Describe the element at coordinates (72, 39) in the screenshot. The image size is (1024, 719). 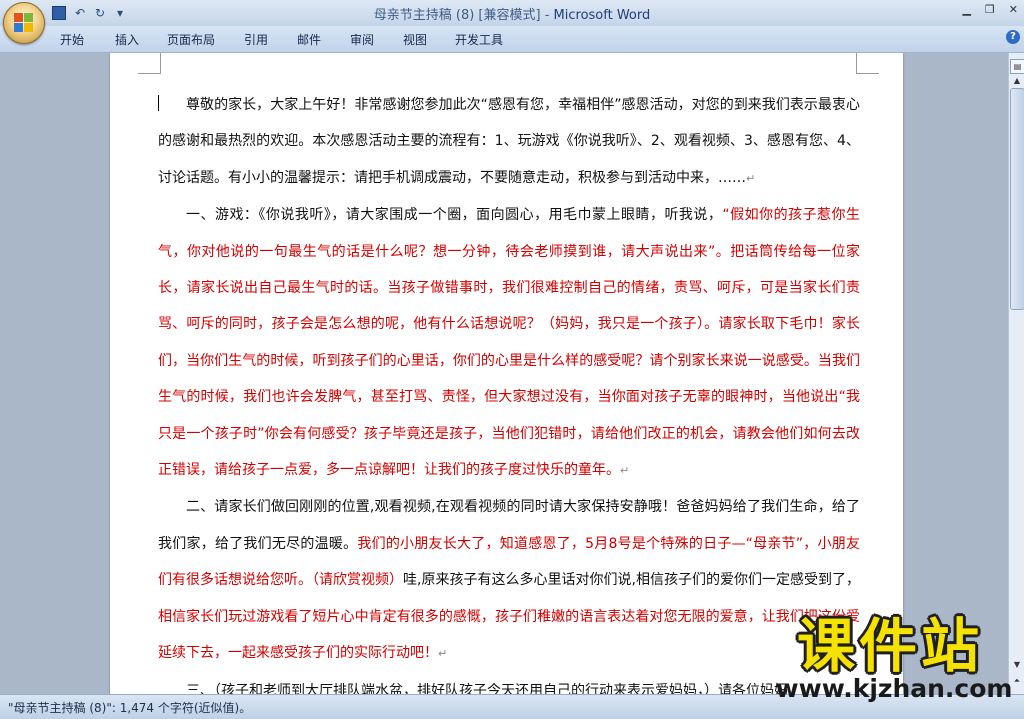
I see `tab-home: 开始` at that location.